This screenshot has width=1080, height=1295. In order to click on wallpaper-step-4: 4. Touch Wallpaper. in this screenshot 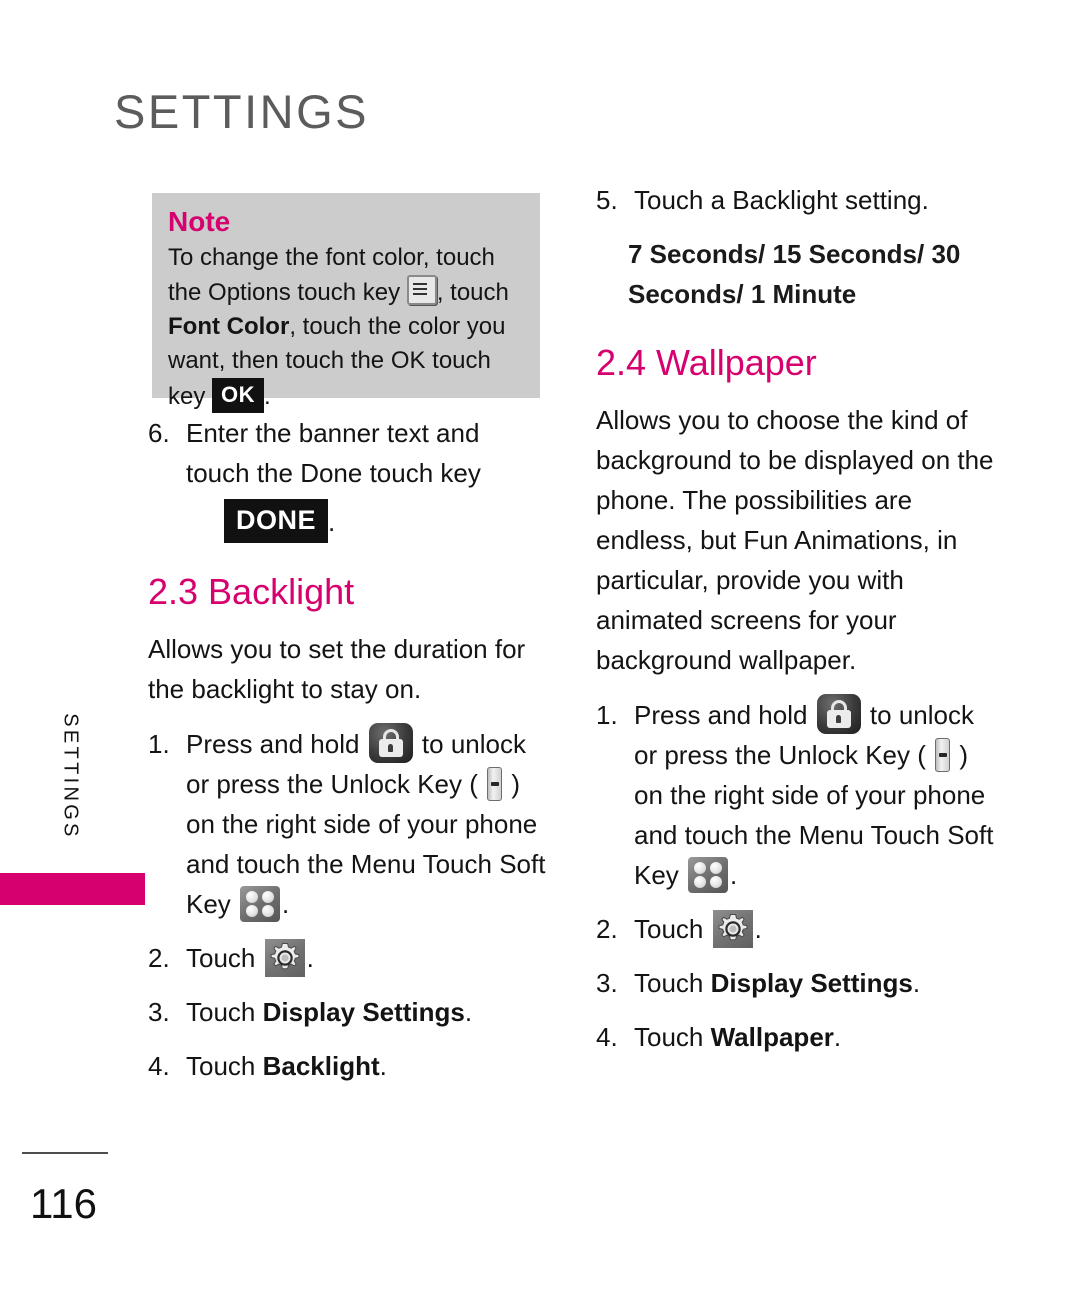, I will do `click(796, 1037)`.